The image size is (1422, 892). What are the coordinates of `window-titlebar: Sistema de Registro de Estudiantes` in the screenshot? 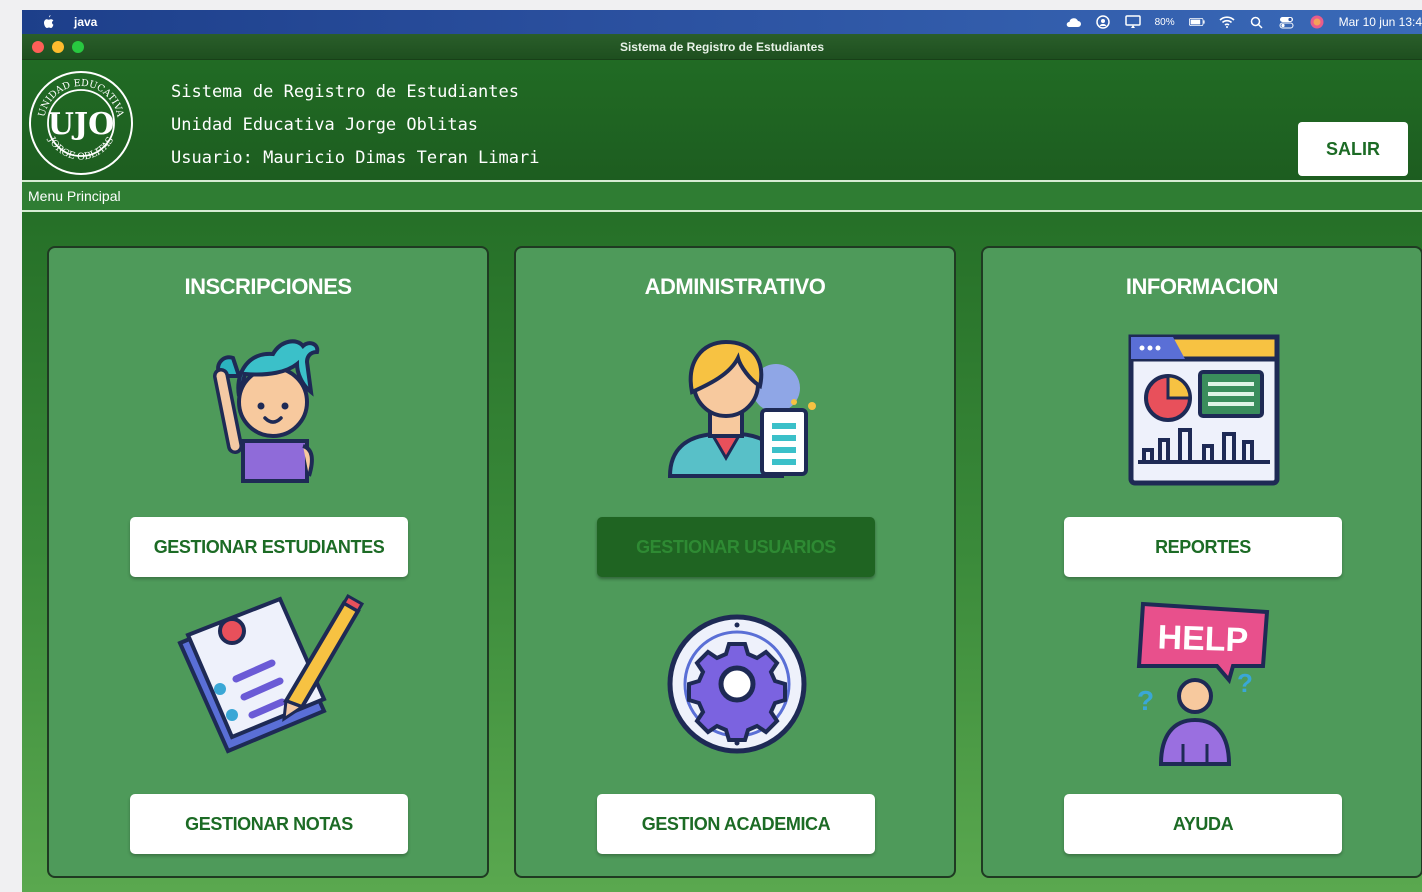 It's located at (722, 47).